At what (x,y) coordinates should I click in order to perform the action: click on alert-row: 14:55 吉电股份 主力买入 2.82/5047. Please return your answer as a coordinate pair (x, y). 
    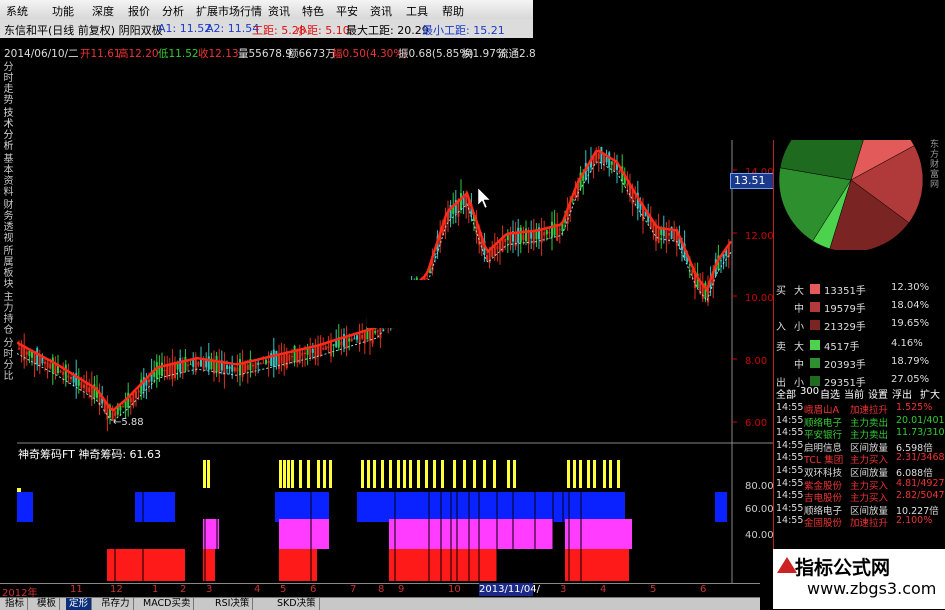
    Looking at the image, I should click on (860, 496).